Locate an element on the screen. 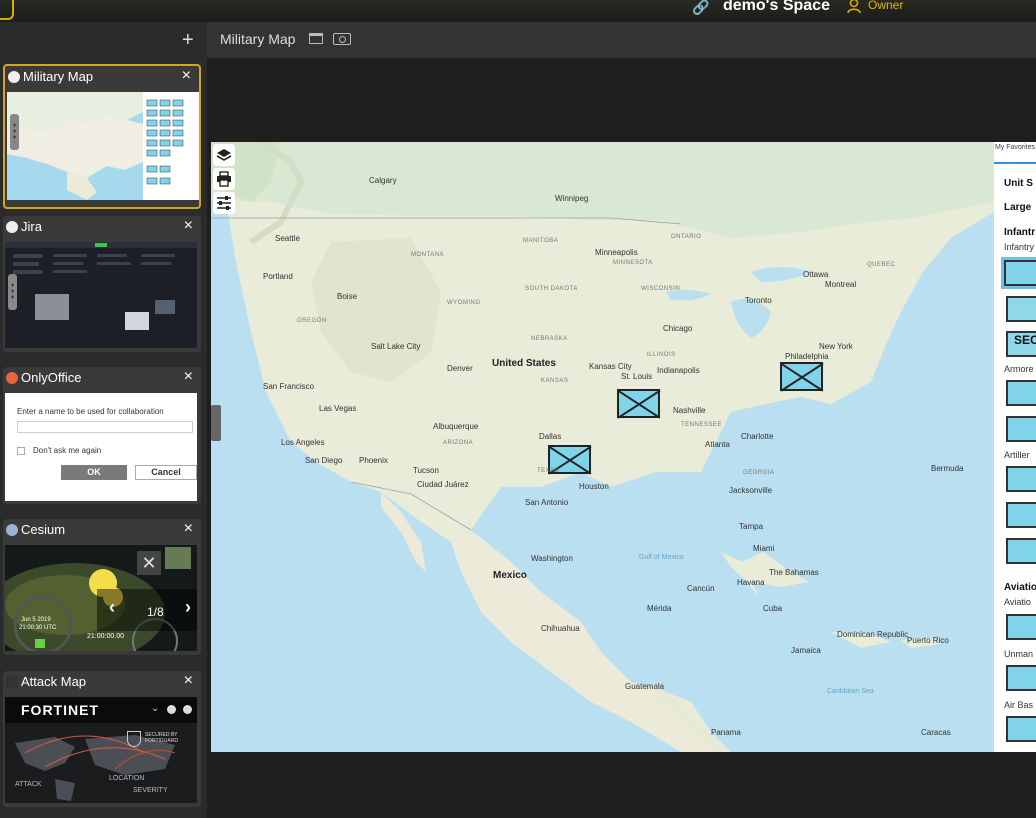 Image resolution: width=1036 pixels, height=818 pixels. cancel-button: Cancel is located at coordinates (166, 472).